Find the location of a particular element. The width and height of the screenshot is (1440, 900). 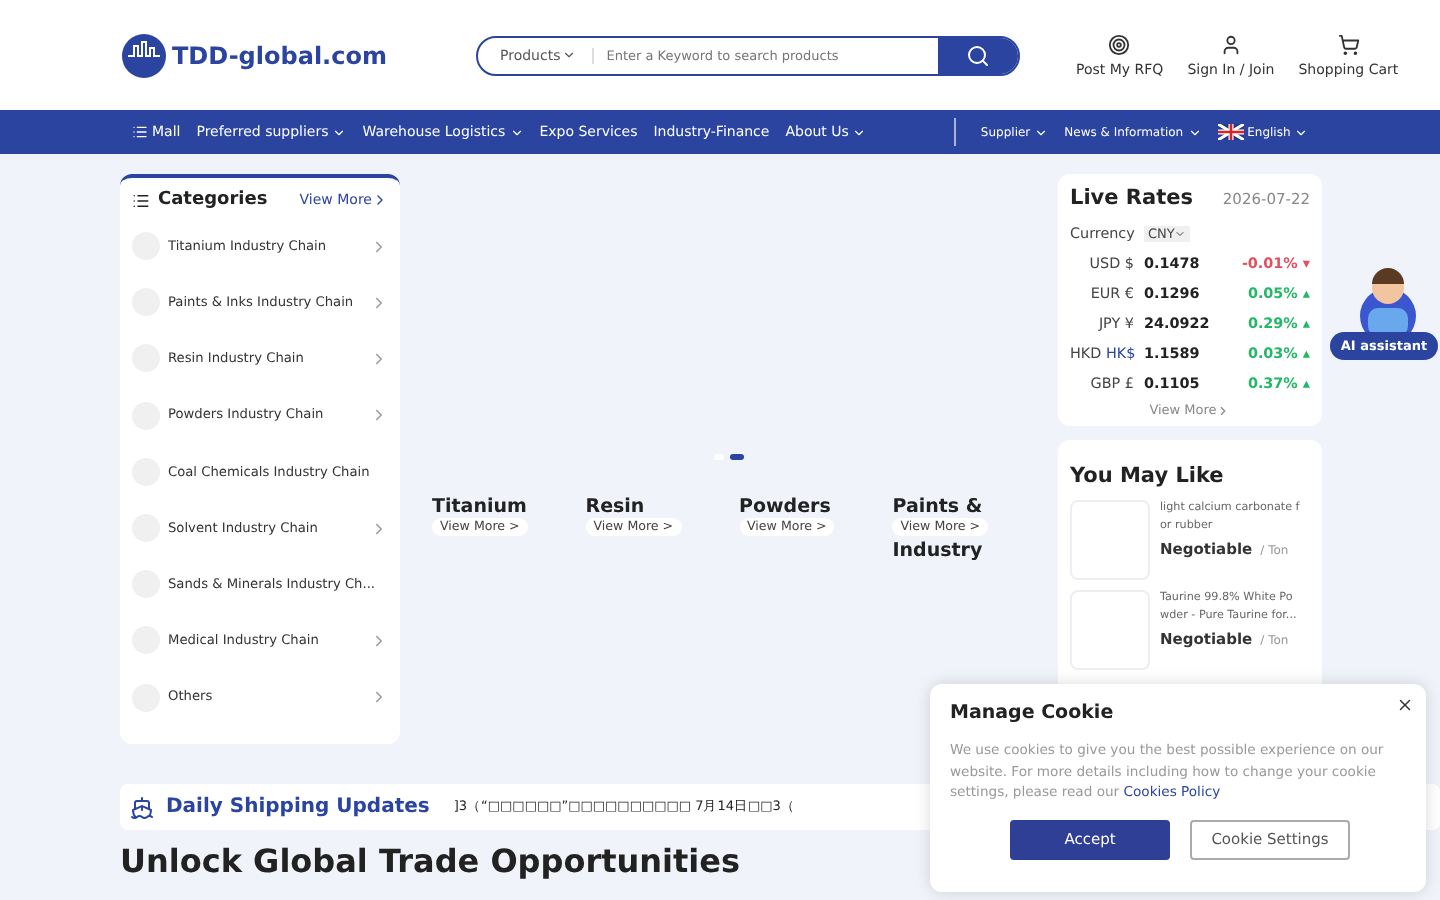

card-title: Industry is located at coordinates (938, 551).